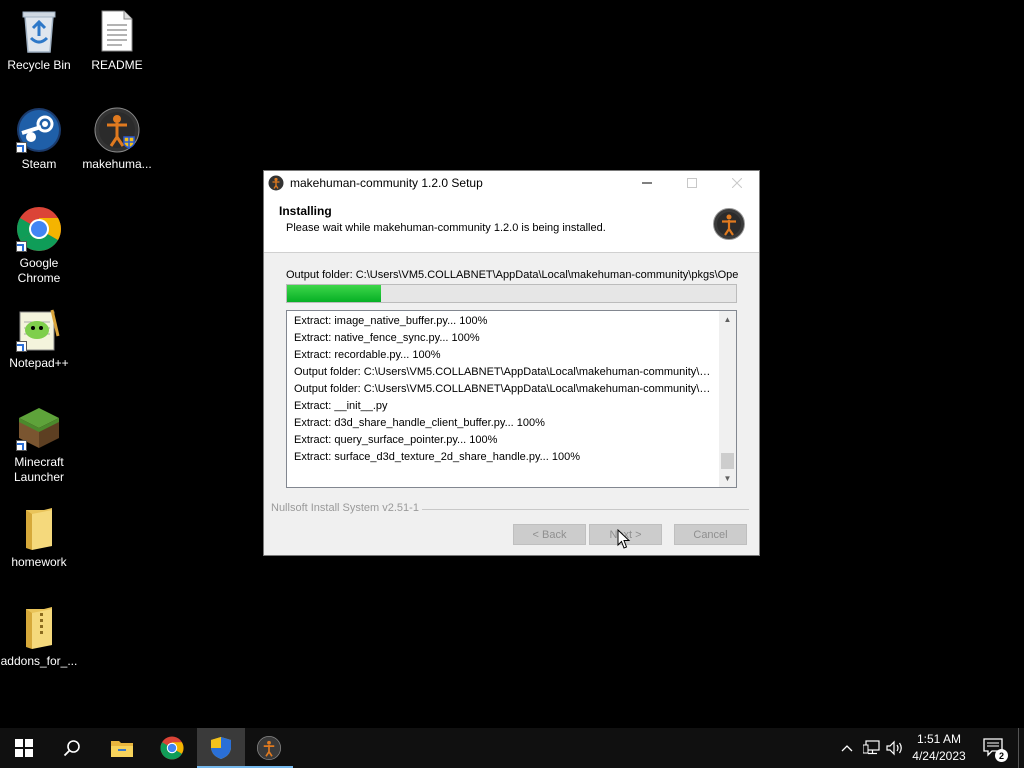 The height and width of the screenshot is (768, 1024). Describe the element at coordinates (585, 509) in the screenshot. I see `footer-divider` at that location.